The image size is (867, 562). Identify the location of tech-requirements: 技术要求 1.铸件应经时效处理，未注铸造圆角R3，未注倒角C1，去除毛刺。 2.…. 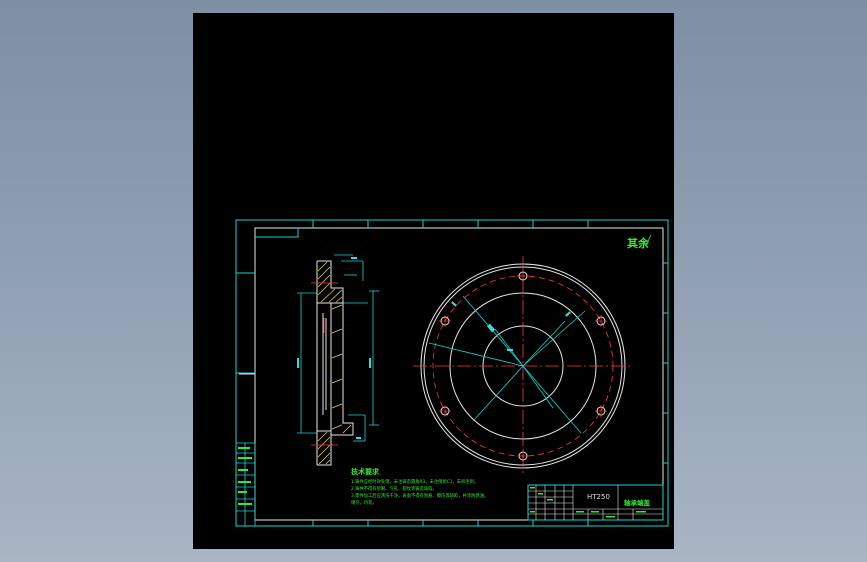
(419, 486).